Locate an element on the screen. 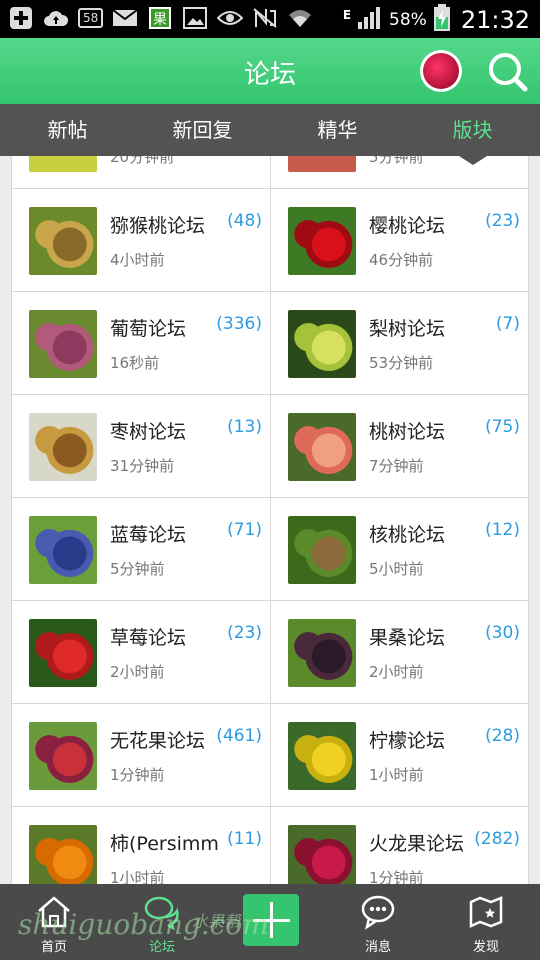 The image size is (540, 960). status-bar: 58 果 E 58% 21:32 is located at coordinates (270, 19).